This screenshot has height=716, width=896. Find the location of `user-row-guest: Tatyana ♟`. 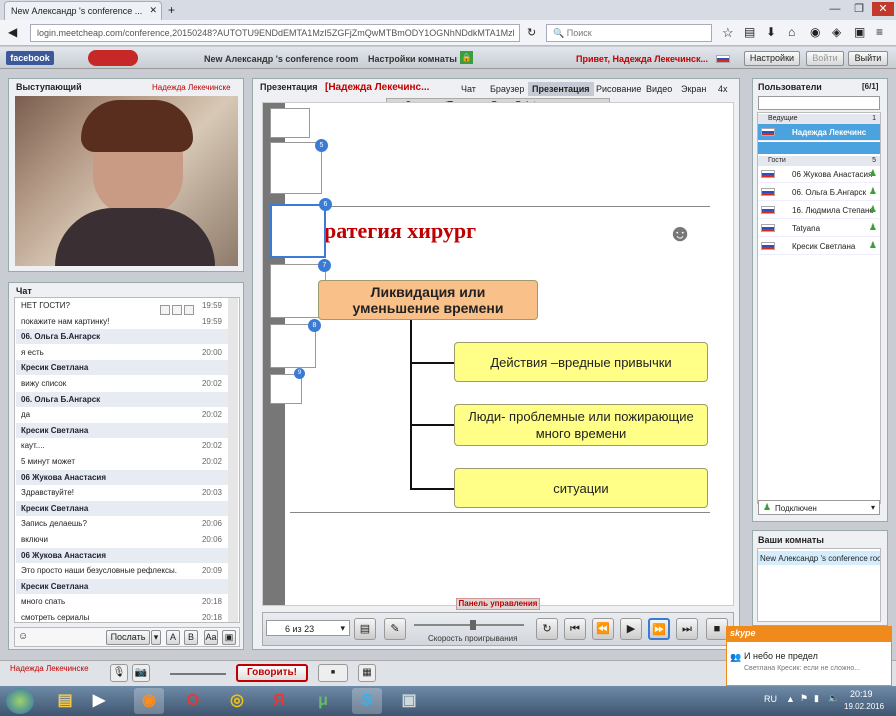

user-row-guest: Tatyana ♟ is located at coordinates (819, 228).